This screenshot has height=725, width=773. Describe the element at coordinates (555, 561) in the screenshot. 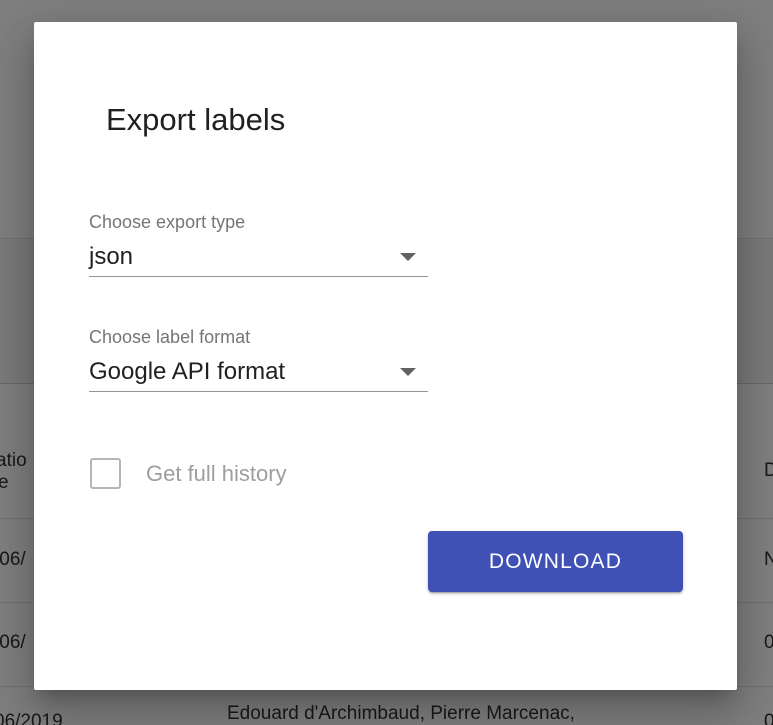

I see `download-button: DOWNLOAD` at that location.